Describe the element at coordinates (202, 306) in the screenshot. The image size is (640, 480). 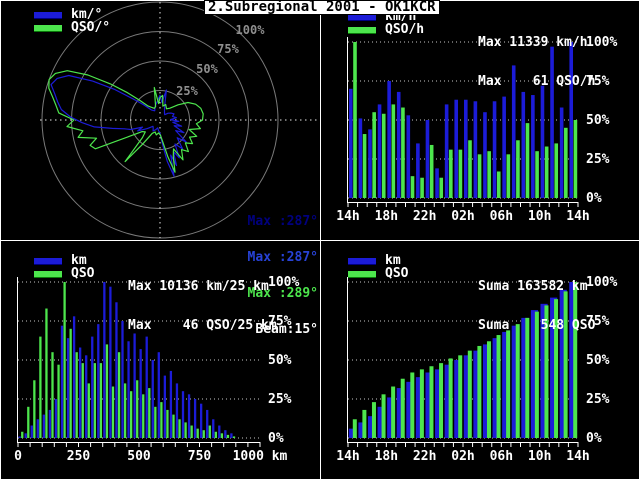
I see `distance-max-stats: Max 10136 km/25 km Max 46 QSO/25 km` at that location.